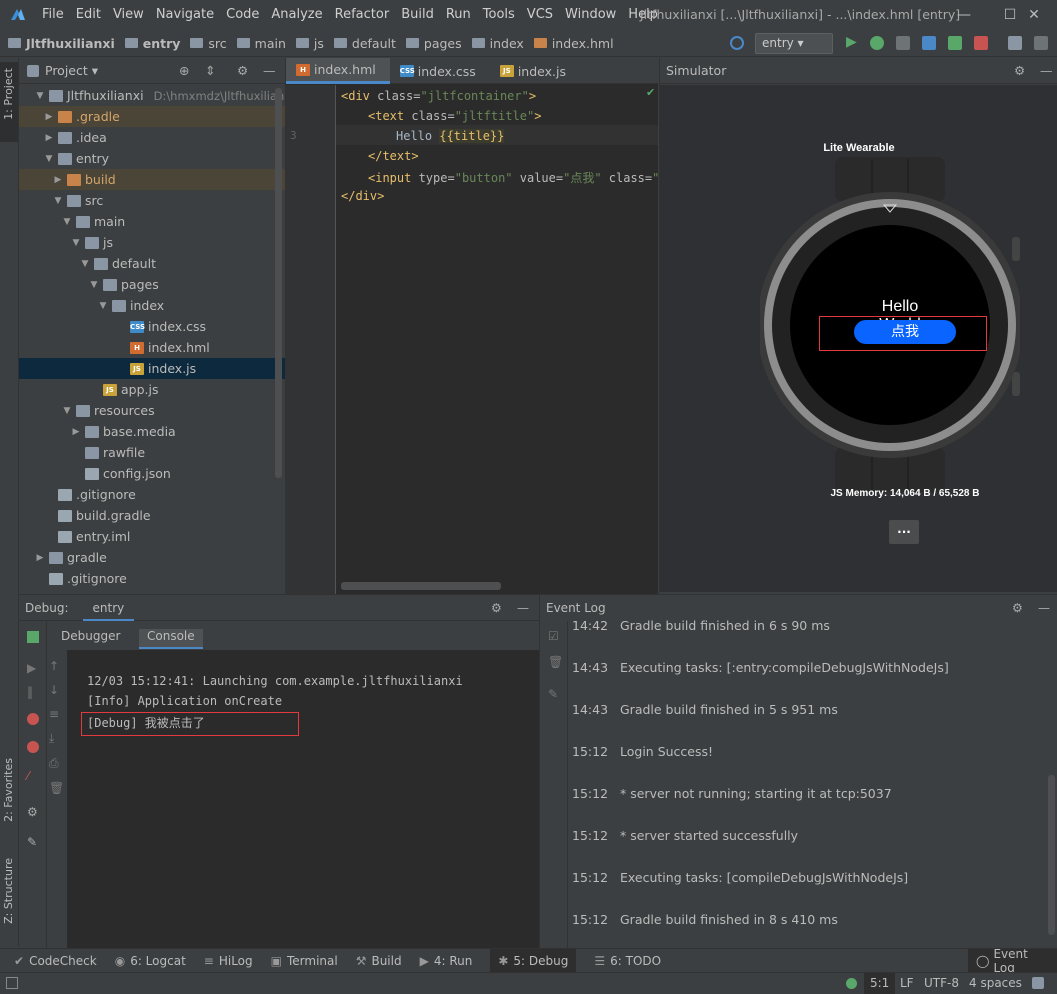 This screenshot has width=1057, height=994. I want to click on breadcrumb-item: entry, so click(152, 43).